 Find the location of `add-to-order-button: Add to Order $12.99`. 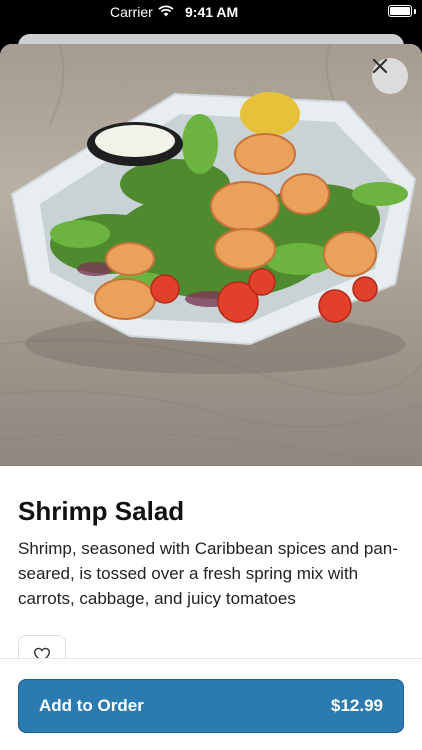

add-to-order-button: Add to Order $12.99 is located at coordinates (211, 706).